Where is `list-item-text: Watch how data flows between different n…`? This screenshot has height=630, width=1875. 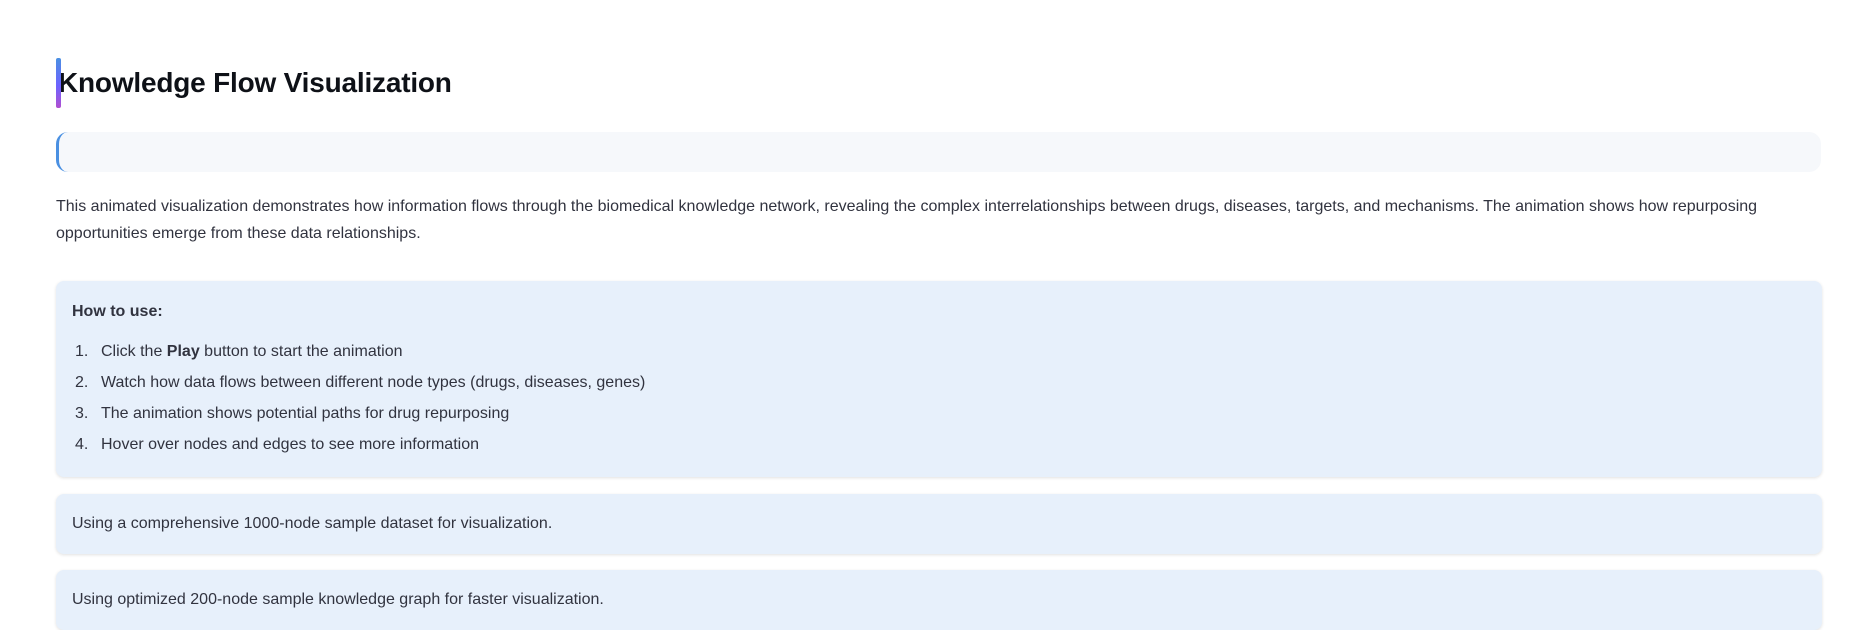 list-item-text: Watch how data flows between different n… is located at coordinates (373, 382).